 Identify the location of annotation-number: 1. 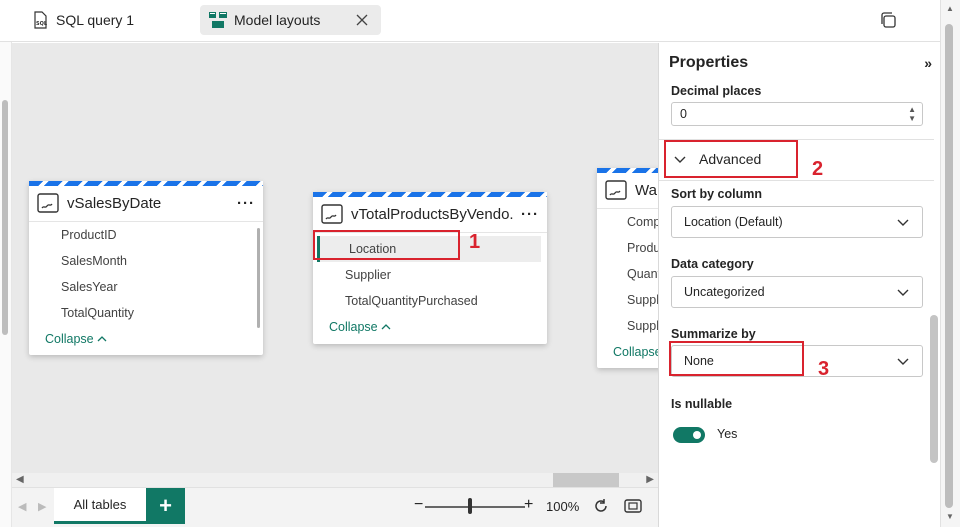
(475, 242).